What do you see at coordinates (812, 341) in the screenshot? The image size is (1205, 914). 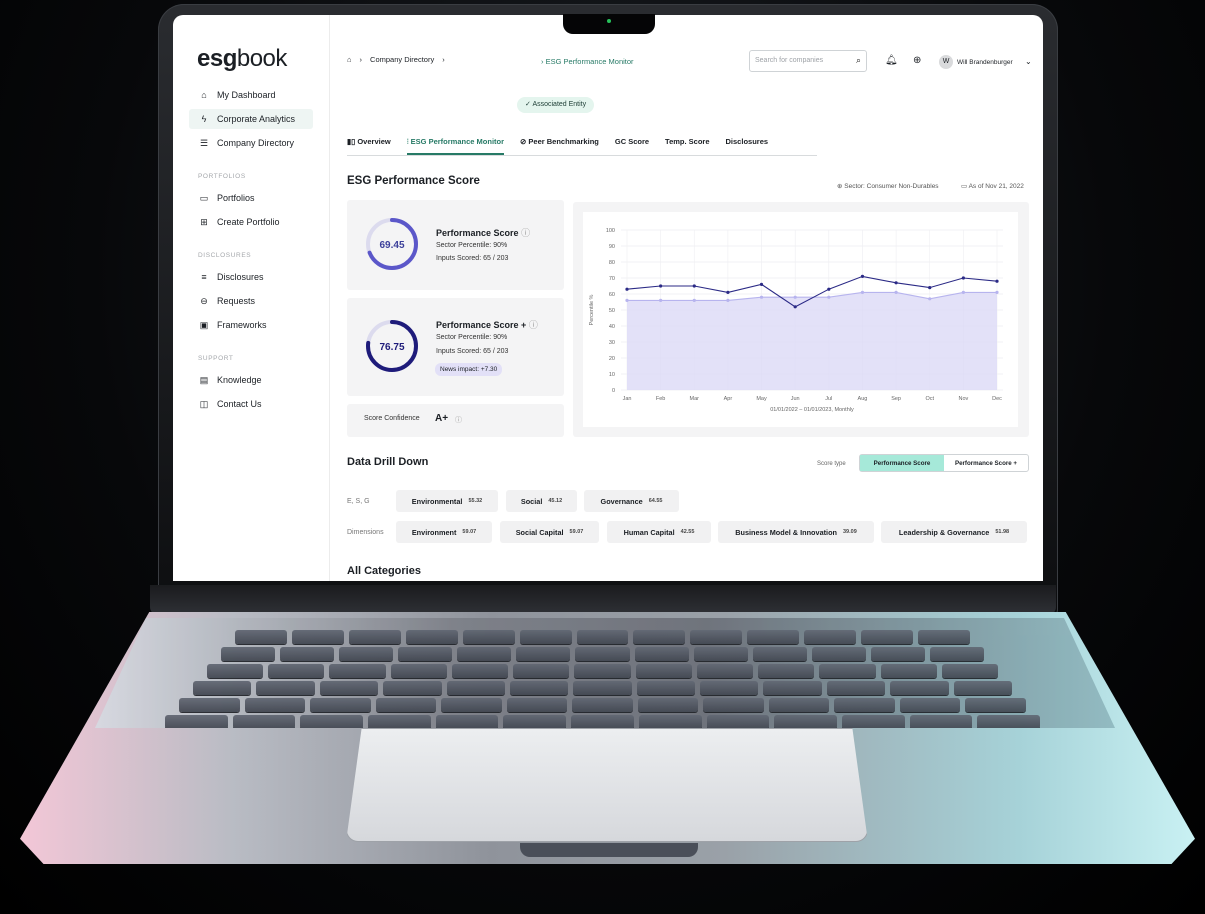 I see `series-area` at bounding box center [812, 341].